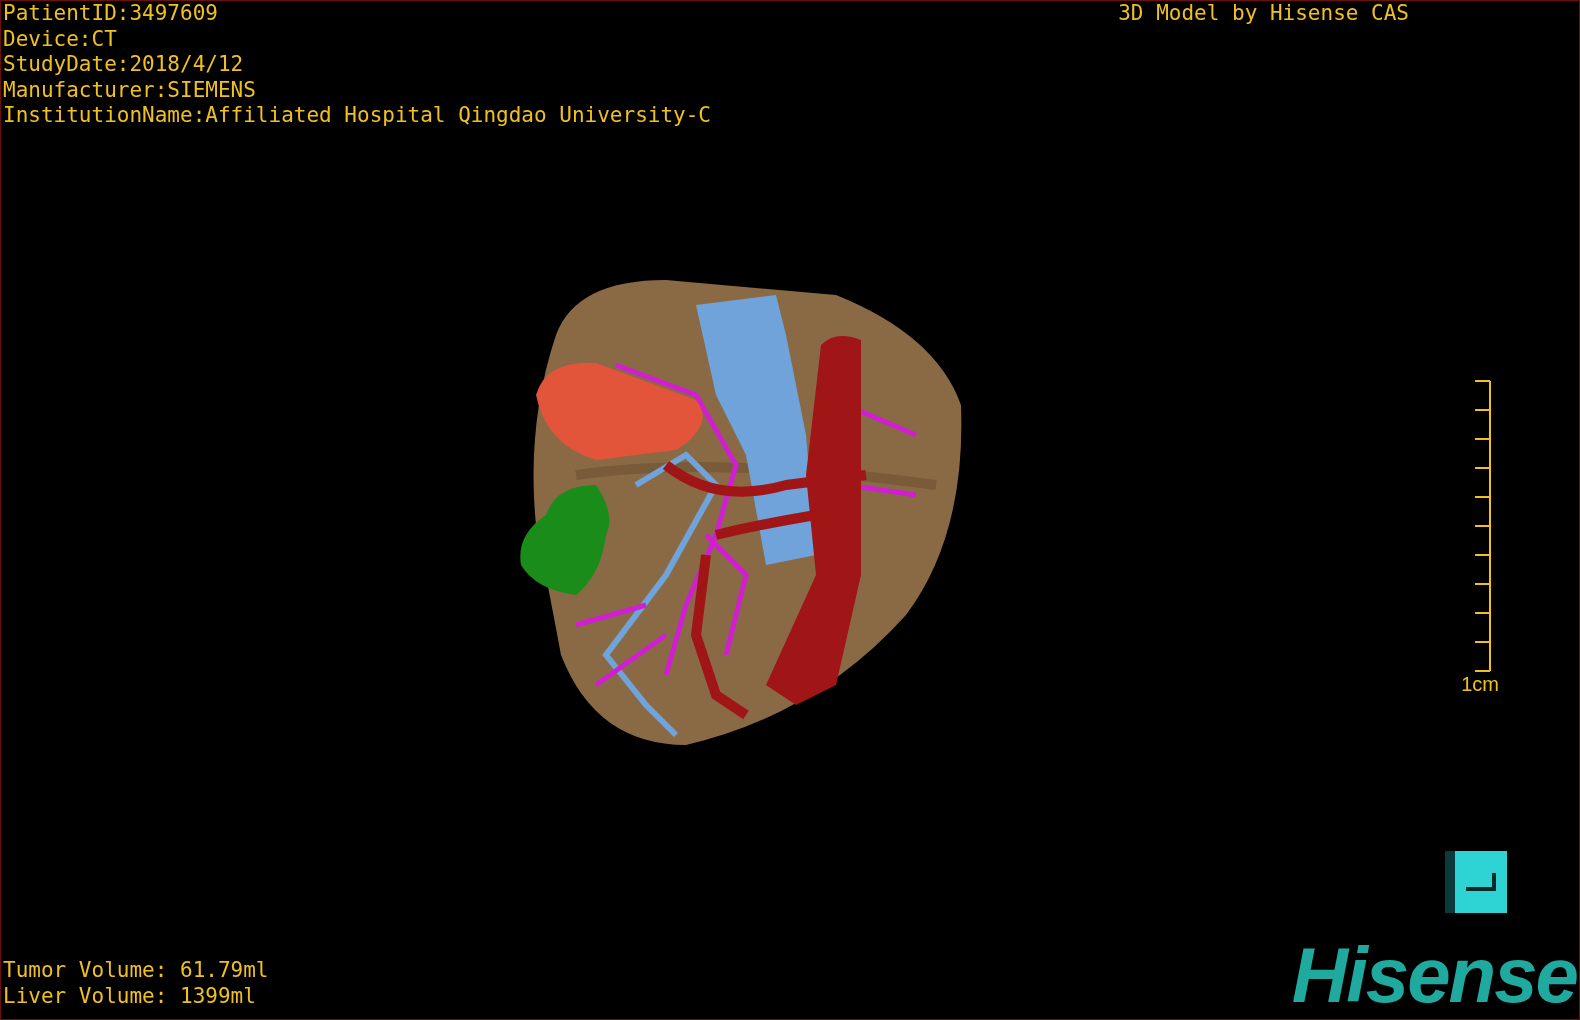 Image resolution: width=1580 pixels, height=1020 pixels. I want to click on volume-text: Liver Volume: 1399ml, so click(130, 996).